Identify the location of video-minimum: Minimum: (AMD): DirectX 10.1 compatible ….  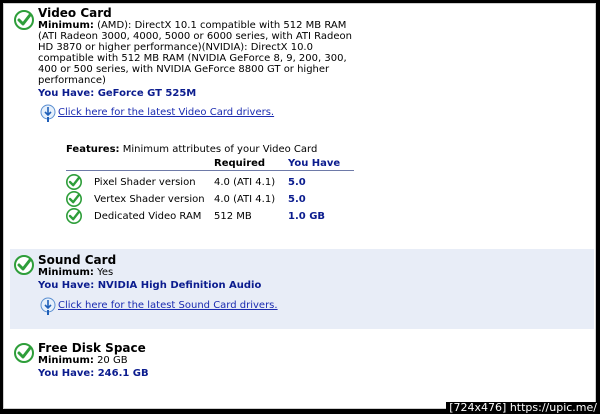
(192, 25).